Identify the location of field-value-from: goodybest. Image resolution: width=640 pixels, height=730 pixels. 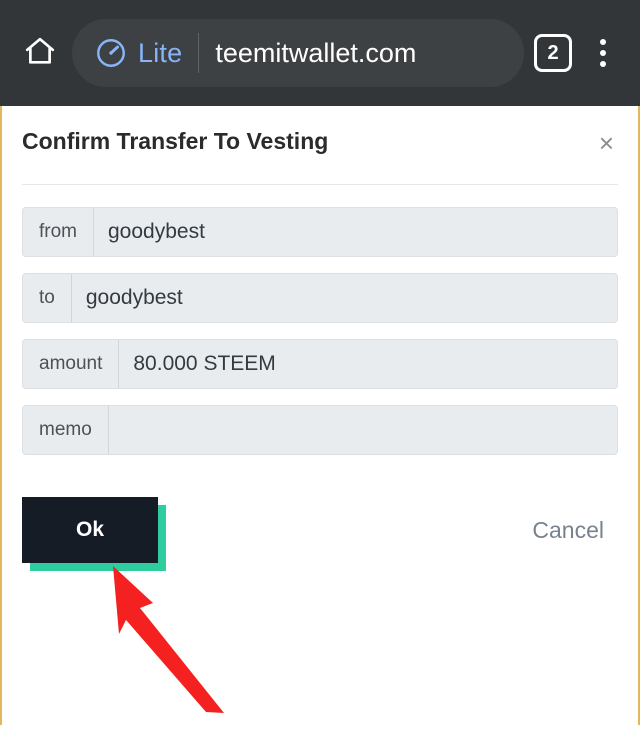
(355, 232).